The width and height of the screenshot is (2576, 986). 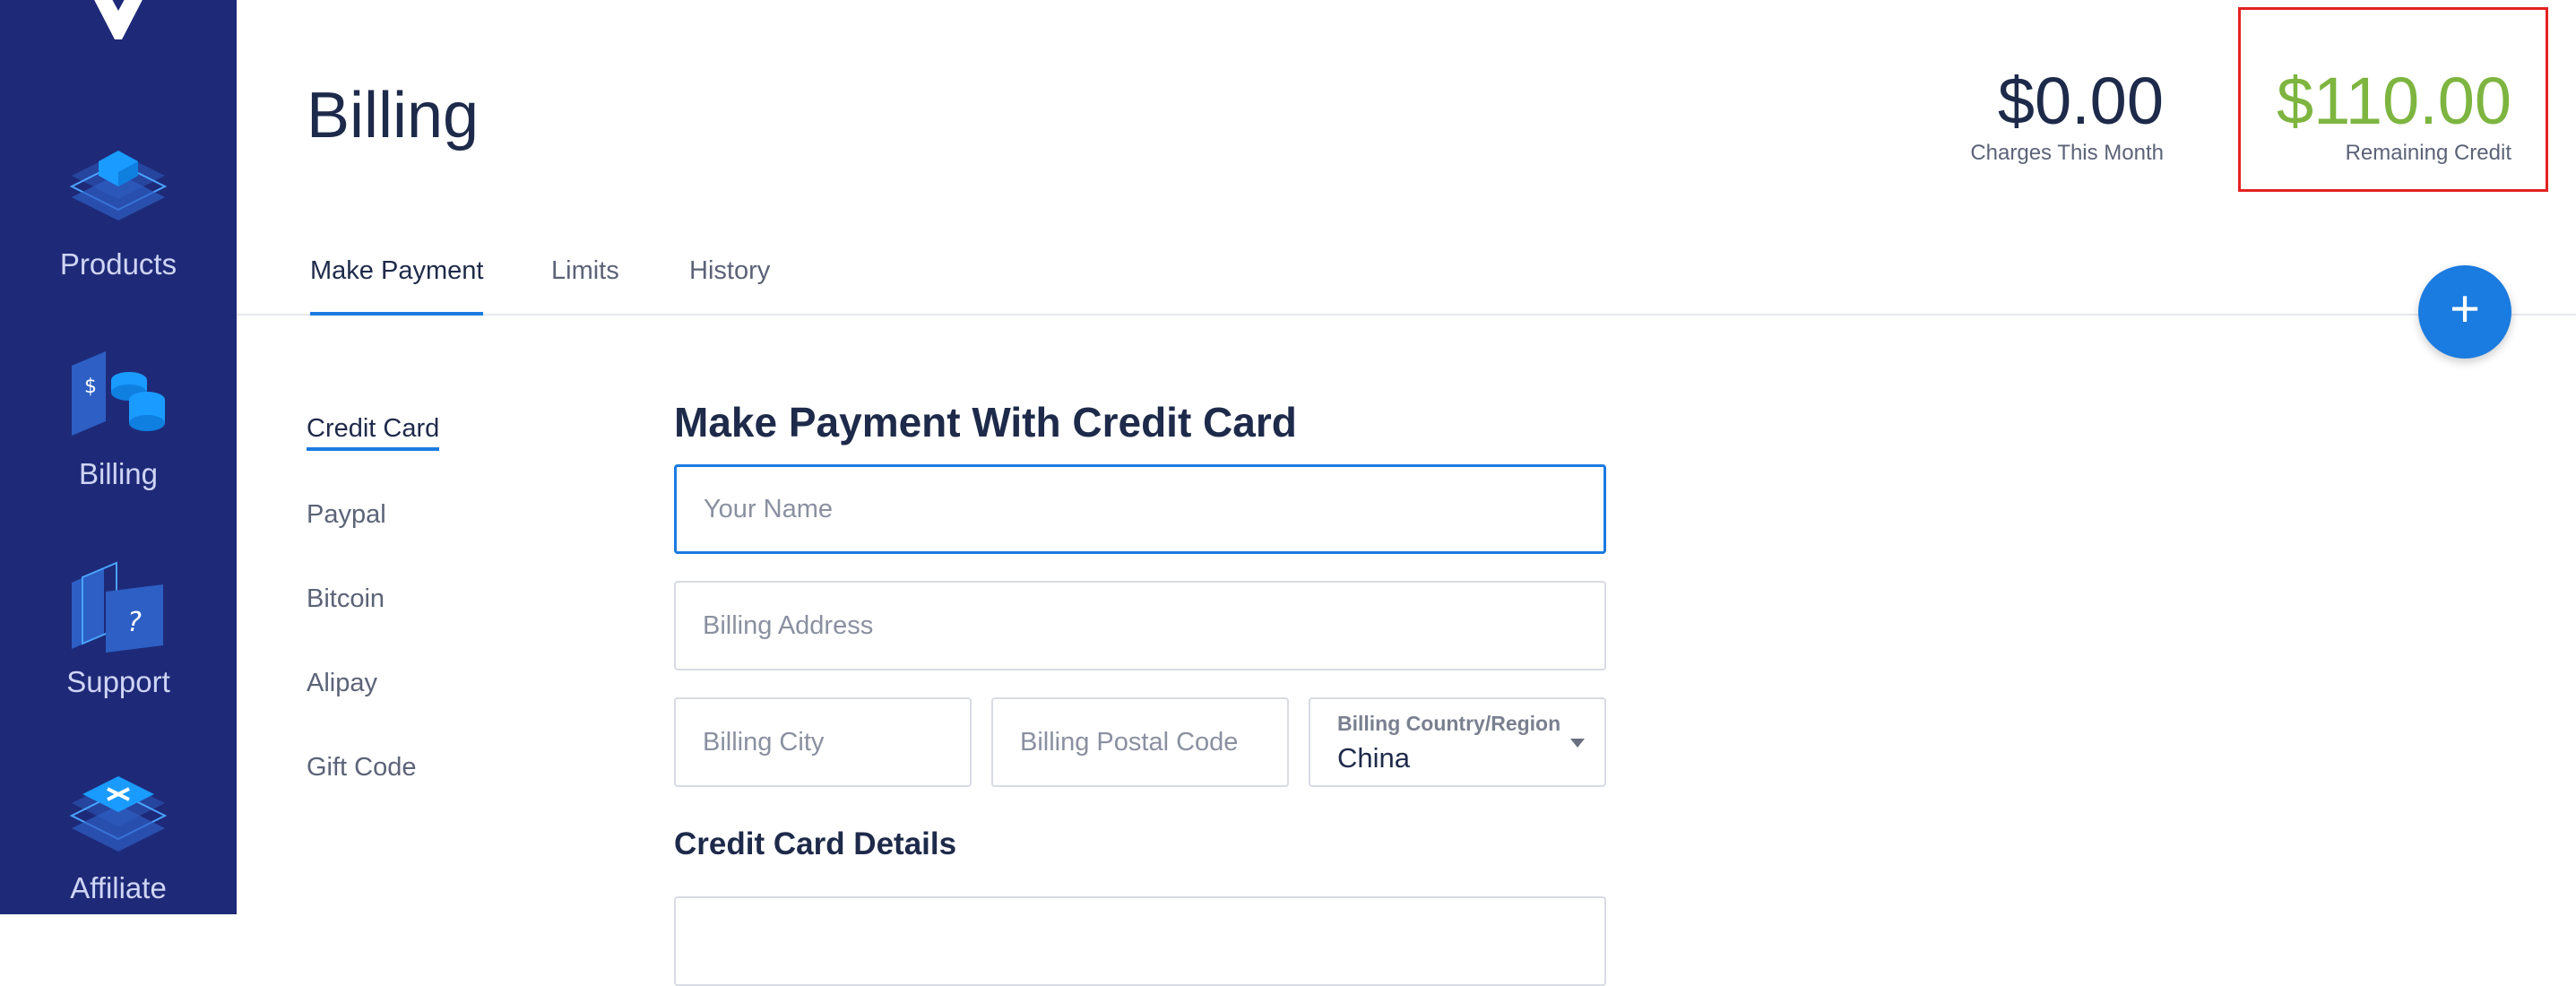 I want to click on affiliate-icon, so click(x=118, y=814).